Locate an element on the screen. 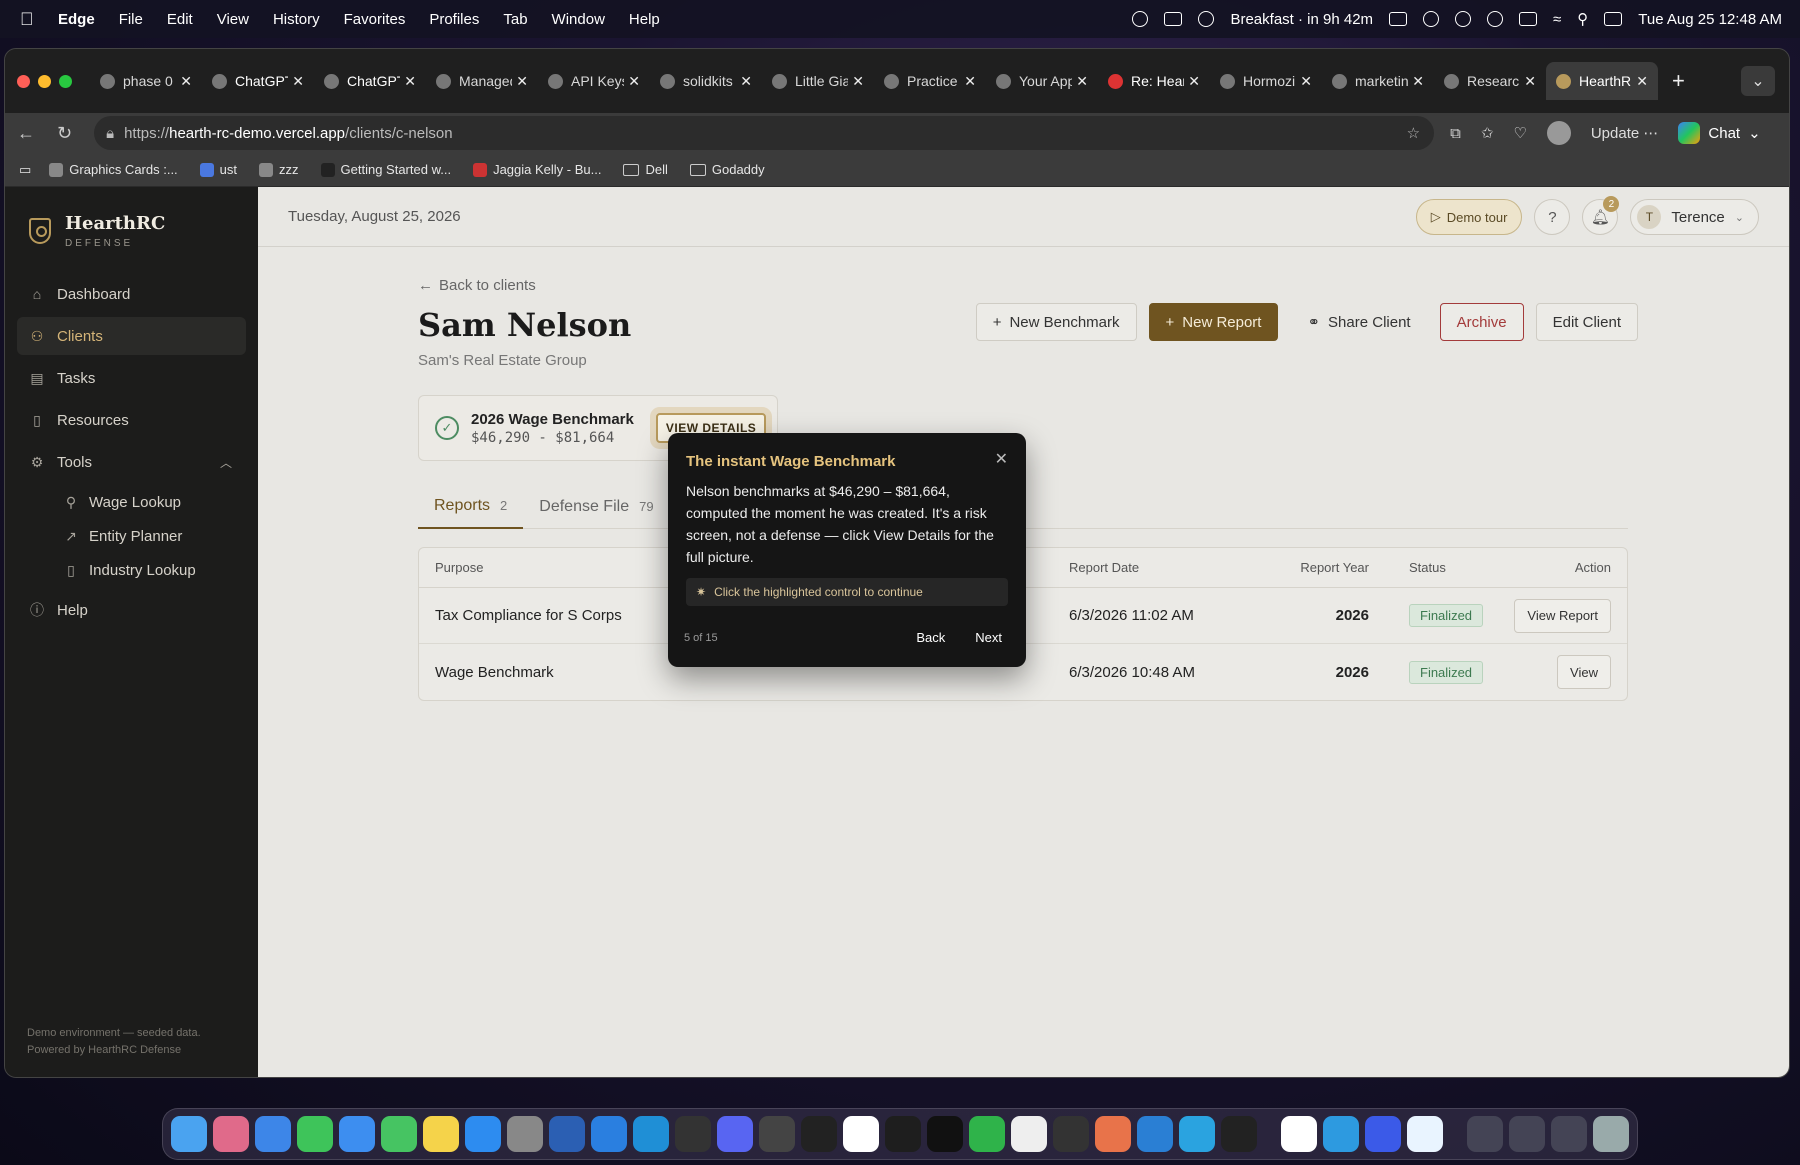  live-icon is located at coordinates (819, 1134).